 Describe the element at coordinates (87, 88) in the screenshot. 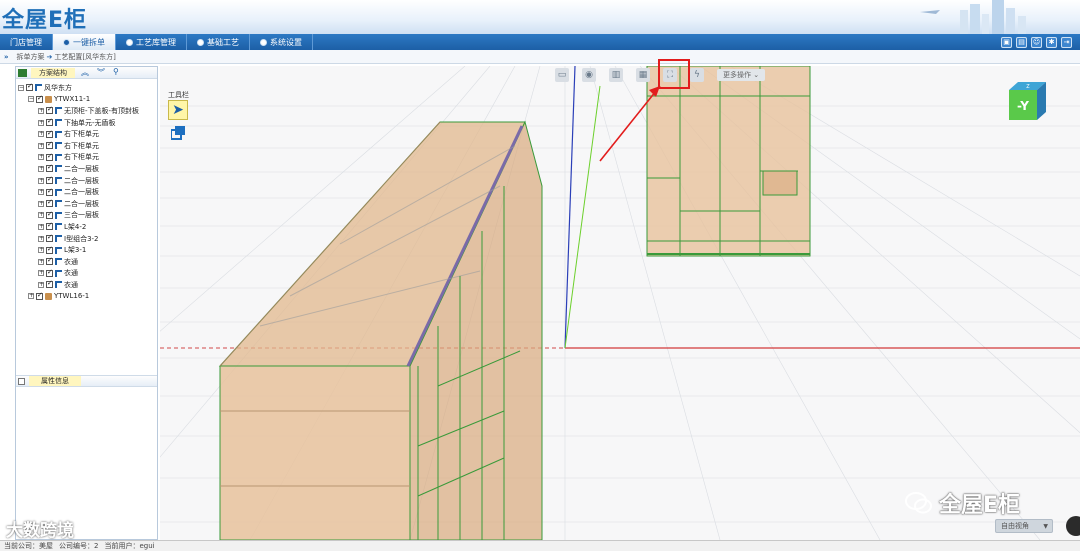

I see `tree-item: − 风华东方` at that location.